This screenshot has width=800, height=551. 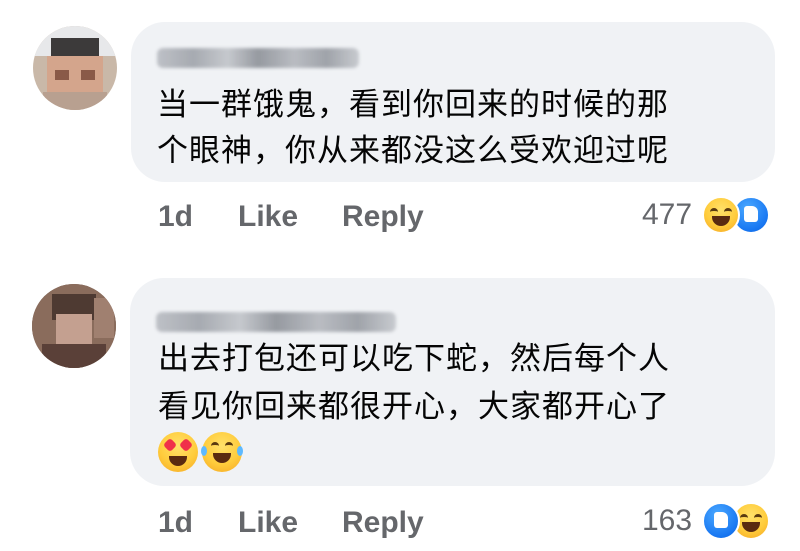 I want to click on like-icon, so click(x=721, y=521).